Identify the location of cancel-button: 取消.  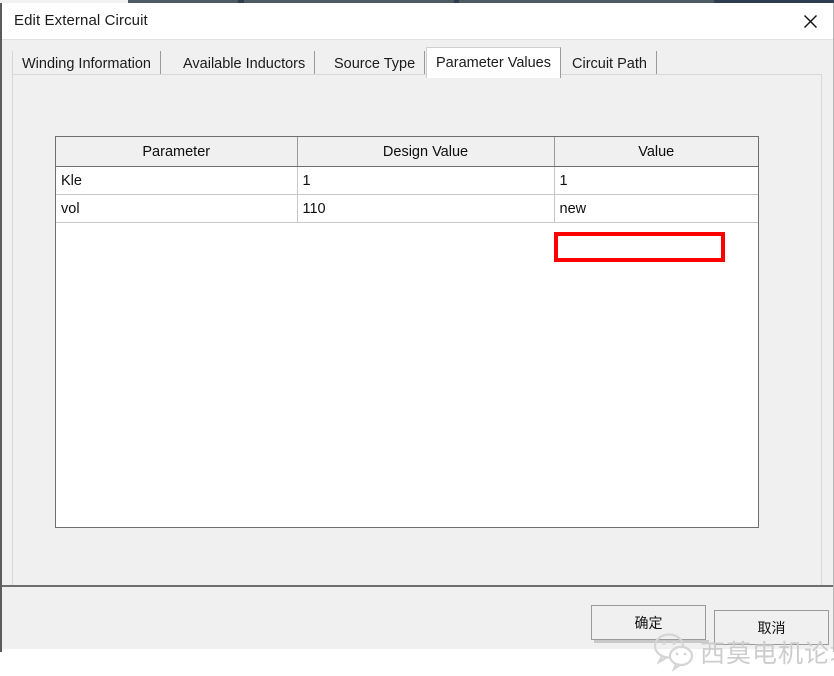
(771, 627).